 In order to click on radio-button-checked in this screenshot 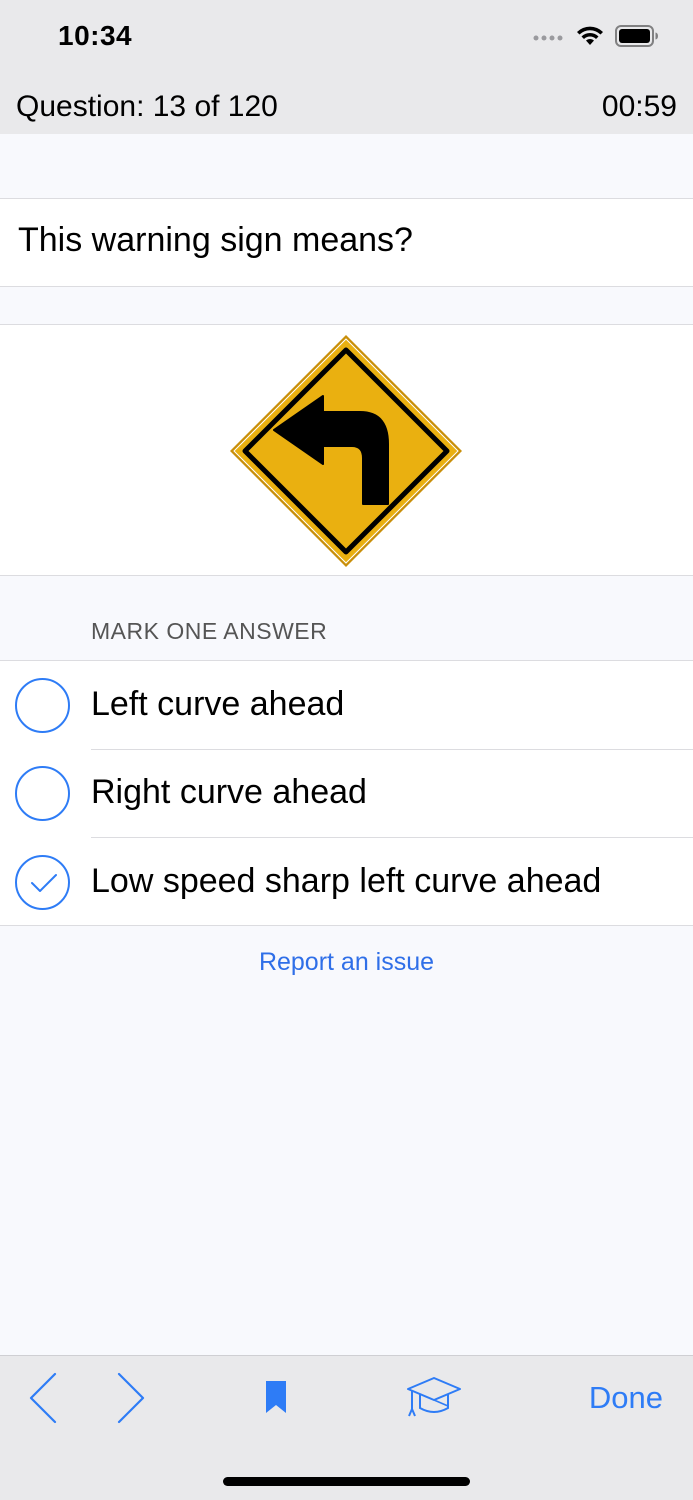, I will do `click(42, 882)`.